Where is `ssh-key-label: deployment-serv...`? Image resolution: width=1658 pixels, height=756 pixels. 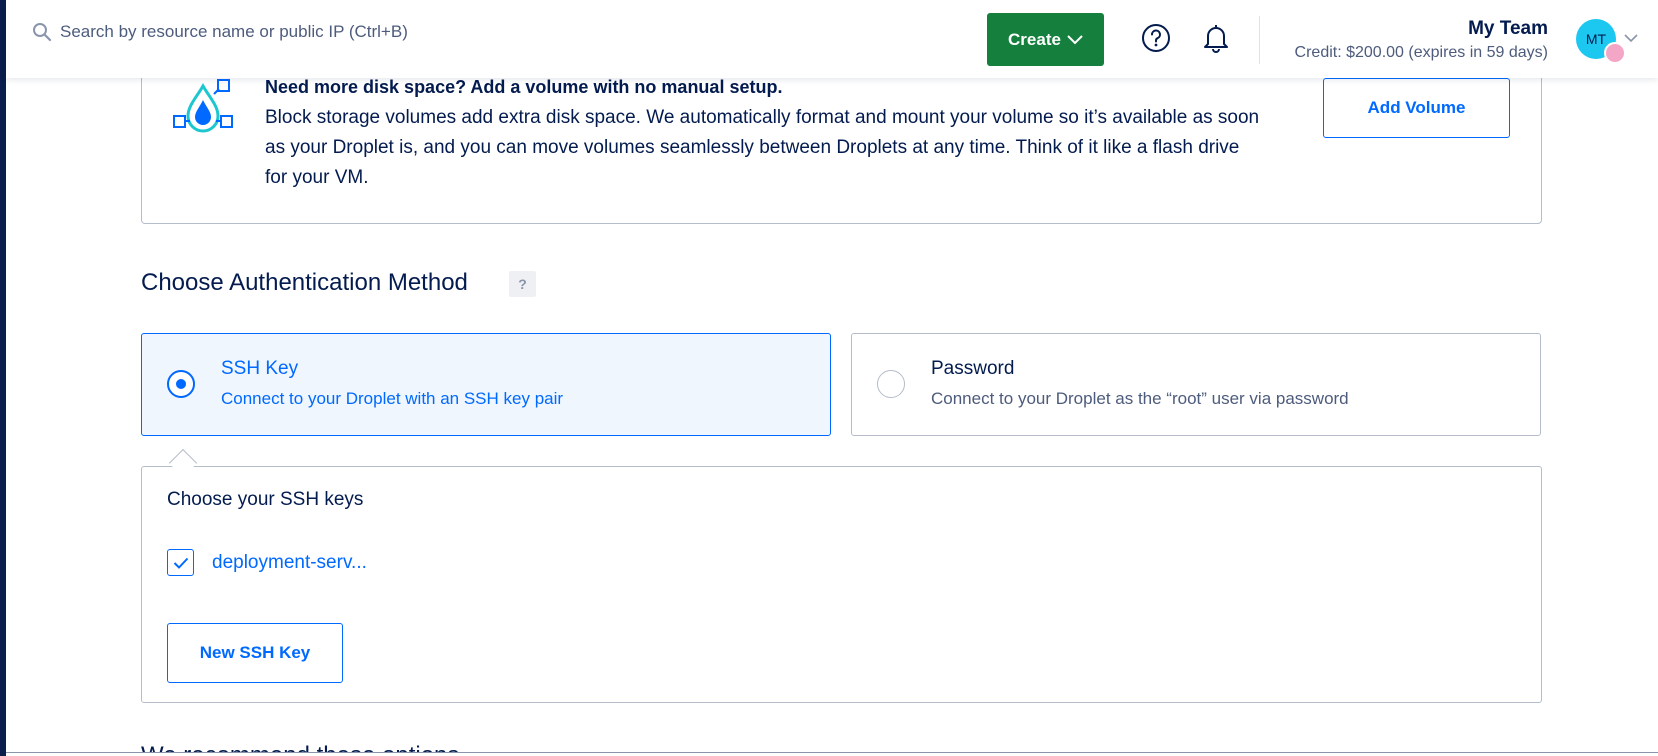 ssh-key-label: deployment-serv... is located at coordinates (289, 563).